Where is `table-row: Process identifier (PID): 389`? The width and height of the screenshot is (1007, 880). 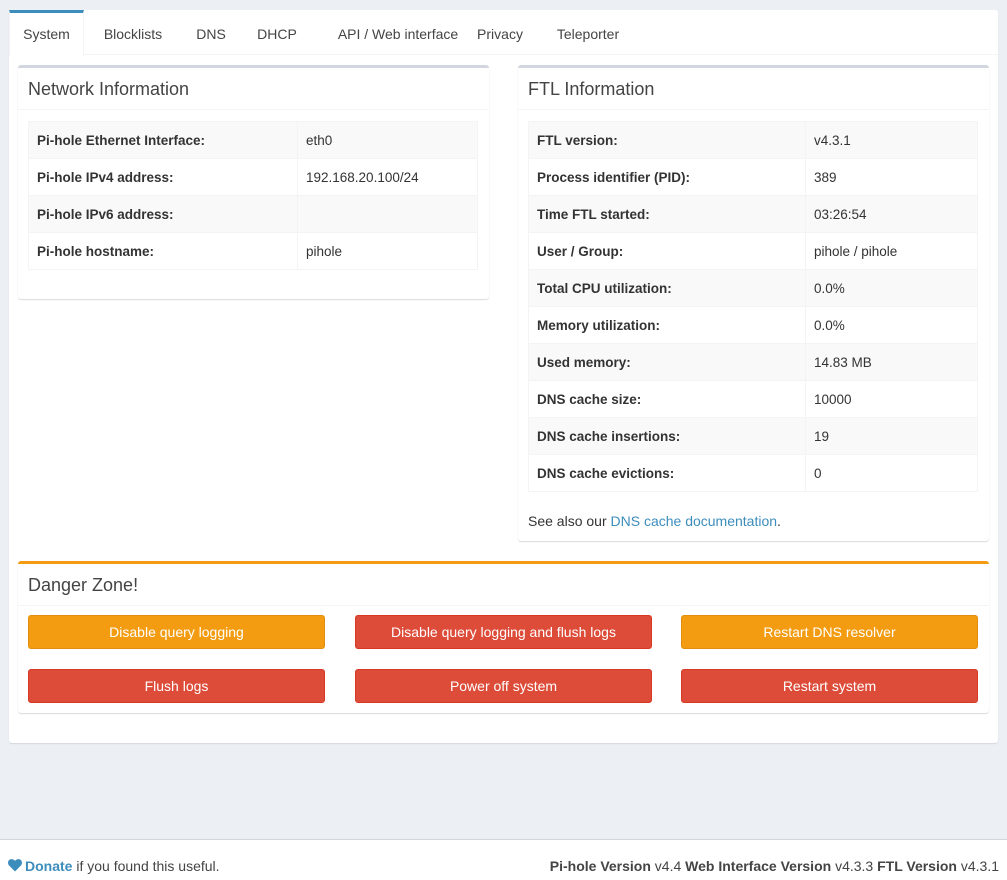
table-row: Process identifier (PID): 389 is located at coordinates (753, 177).